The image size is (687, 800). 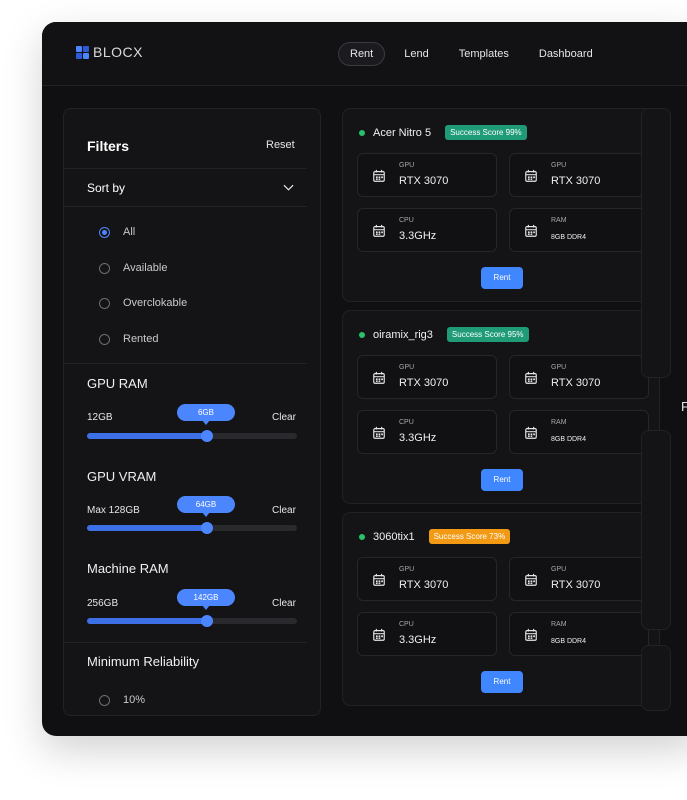 What do you see at coordinates (143, 661) in the screenshot?
I see `min-reliability-title: Minimum Reliability` at bounding box center [143, 661].